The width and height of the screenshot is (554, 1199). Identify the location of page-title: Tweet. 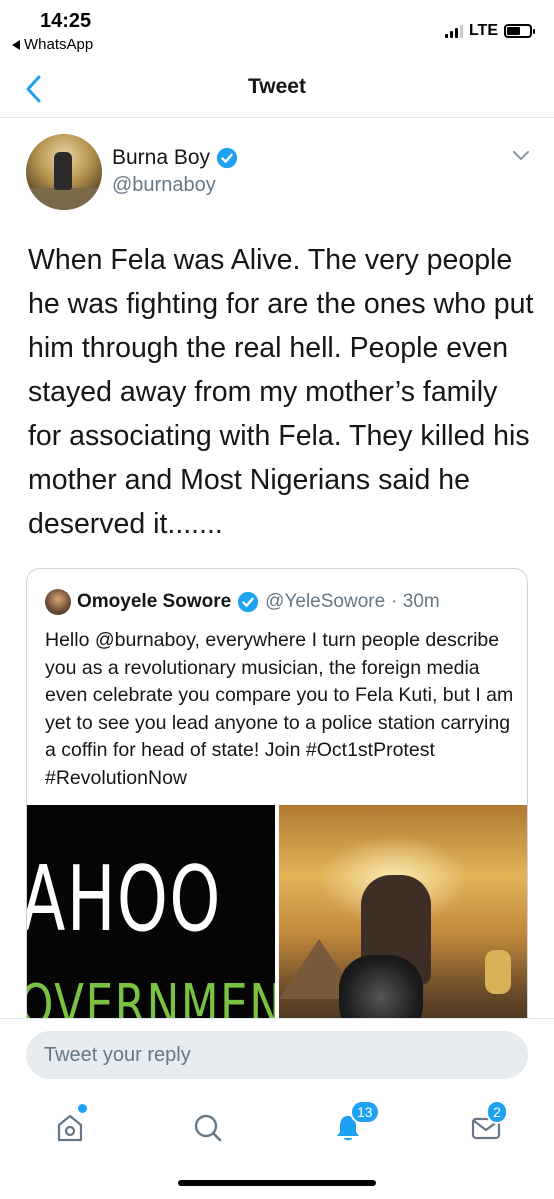
(277, 86).